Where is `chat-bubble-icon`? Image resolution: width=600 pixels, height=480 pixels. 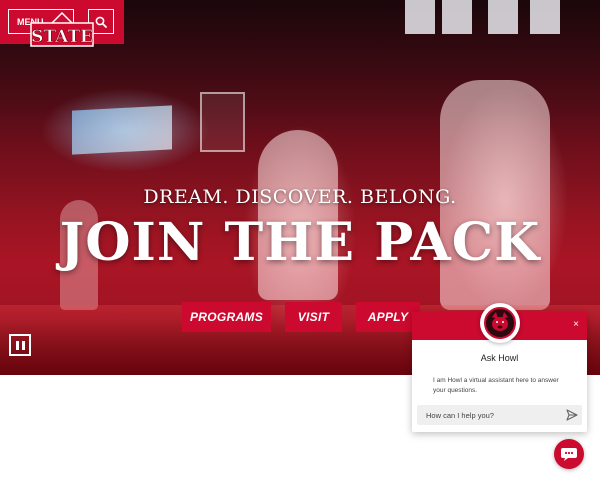
chat-bubble-icon is located at coordinates (569, 454).